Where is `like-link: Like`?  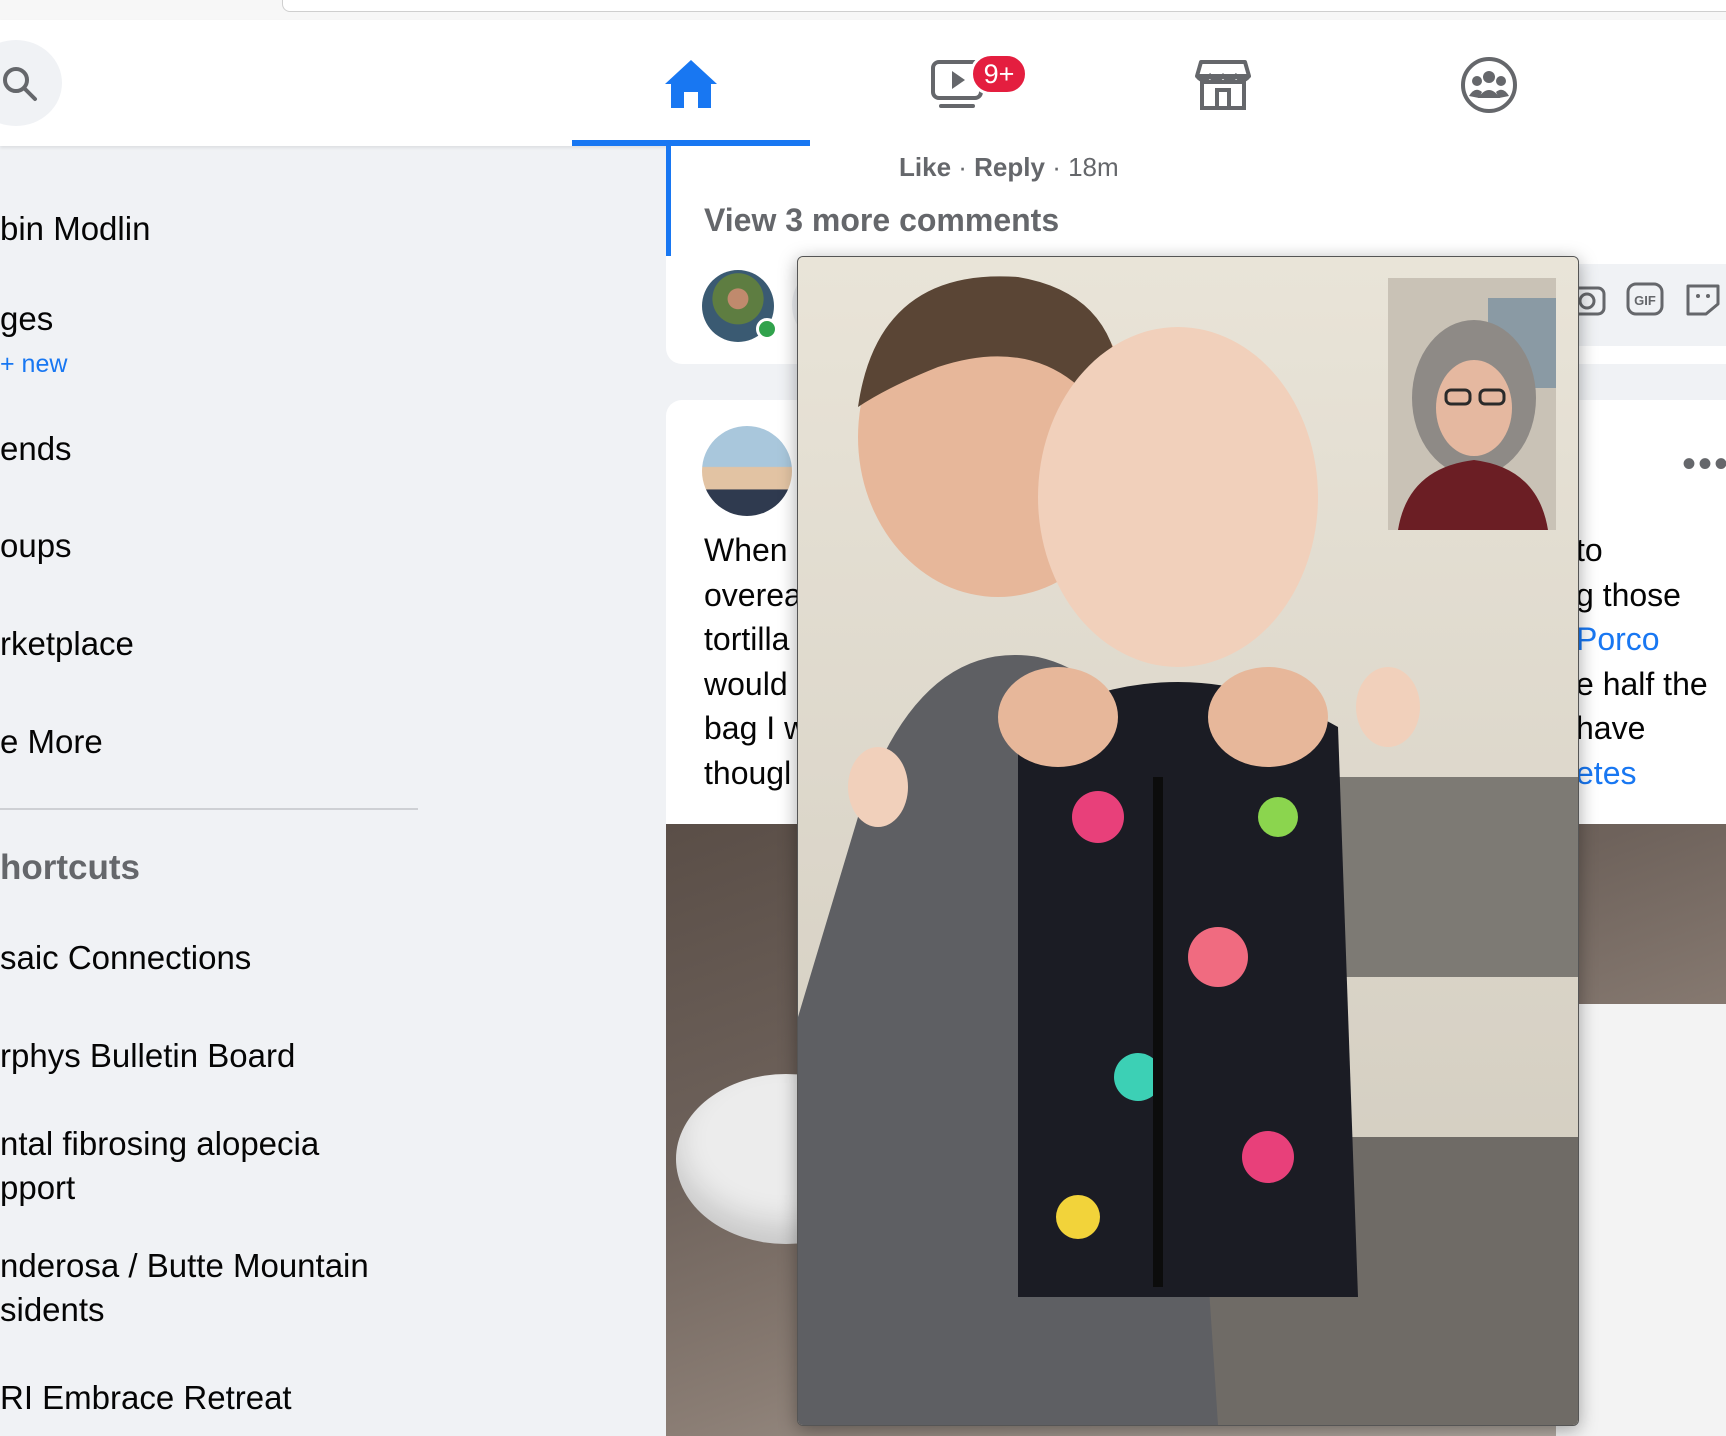
like-link: Like is located at coordinates (925, 167).